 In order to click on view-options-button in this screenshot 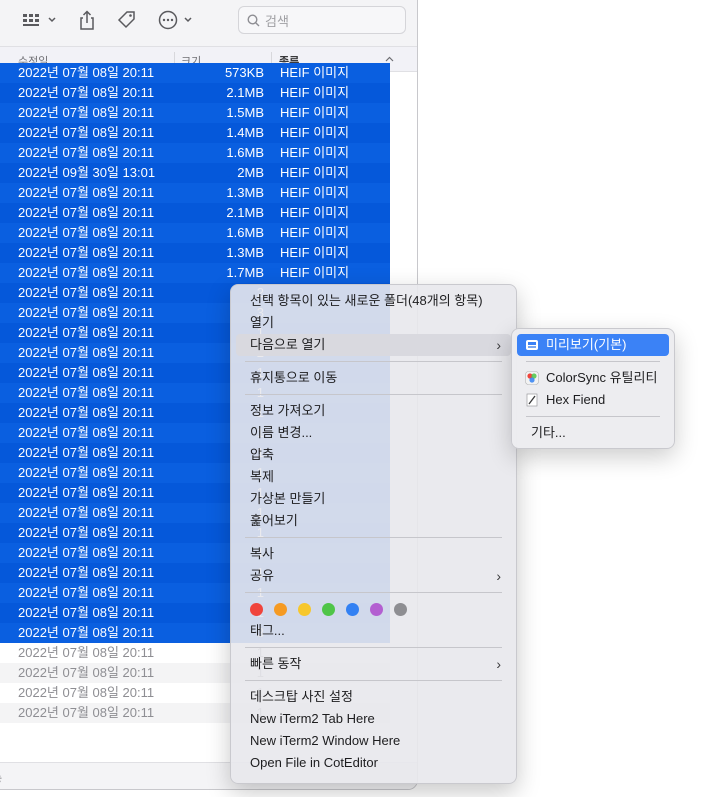, I will do `click(39, 20)`.